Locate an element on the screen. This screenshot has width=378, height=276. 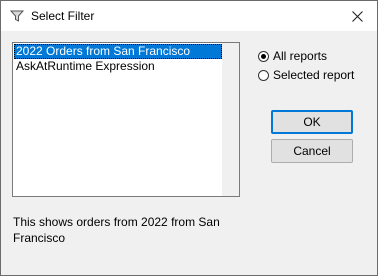
radio-button-all-reports is located at coordinates (263, 56).